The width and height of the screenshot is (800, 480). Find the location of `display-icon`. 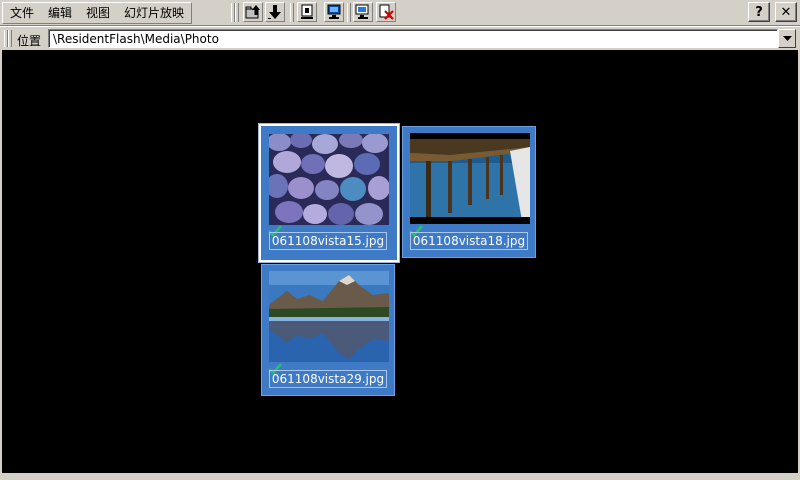

display-icon is located at coordinates (334, 11).